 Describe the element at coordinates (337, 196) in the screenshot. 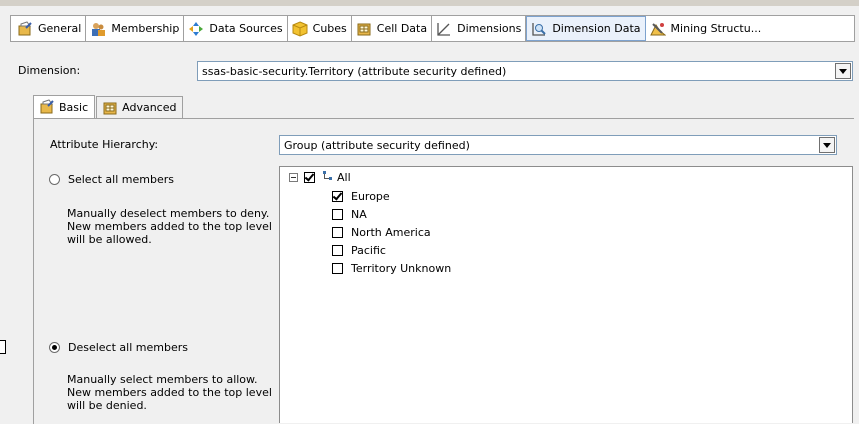

I see `checkbox-europe` at that location.